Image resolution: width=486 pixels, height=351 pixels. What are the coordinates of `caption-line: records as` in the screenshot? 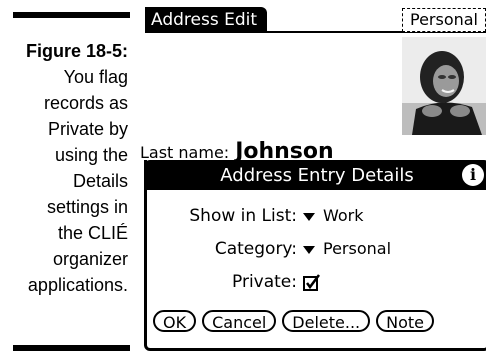 It's located at (85, 103).